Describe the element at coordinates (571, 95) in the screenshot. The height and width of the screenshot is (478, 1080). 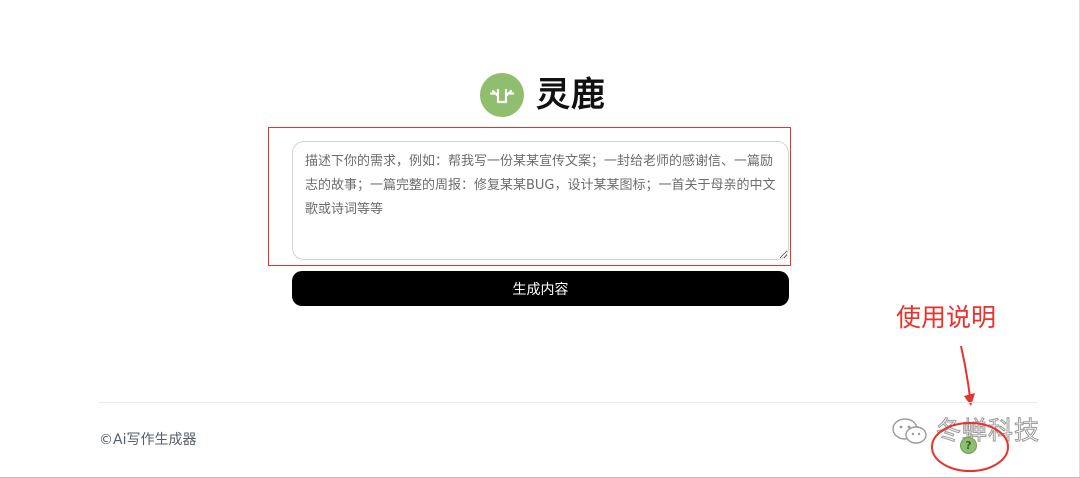
I see `app-name: 灵鹿` at that location.